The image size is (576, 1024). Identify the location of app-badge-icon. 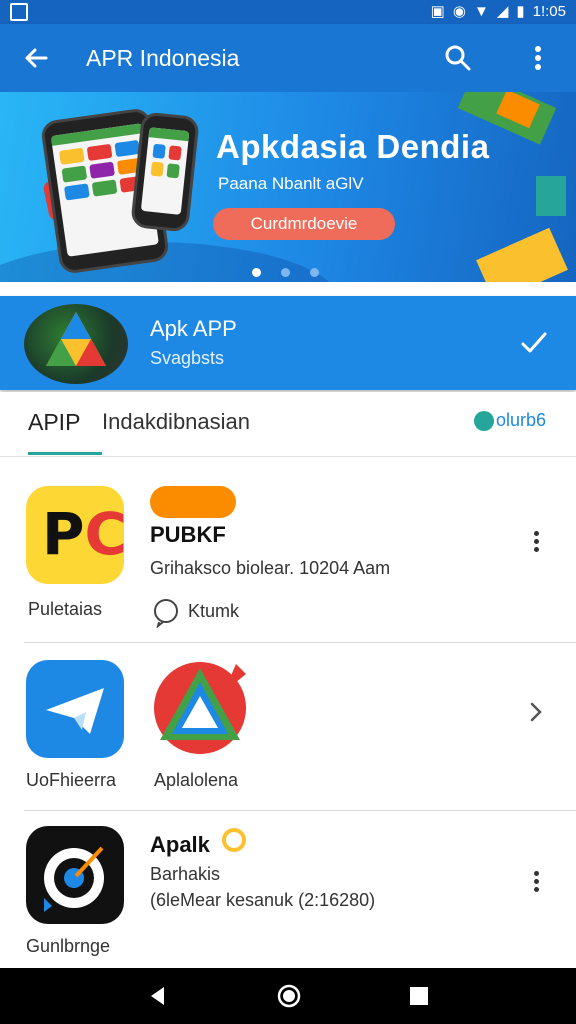
(193, 502).